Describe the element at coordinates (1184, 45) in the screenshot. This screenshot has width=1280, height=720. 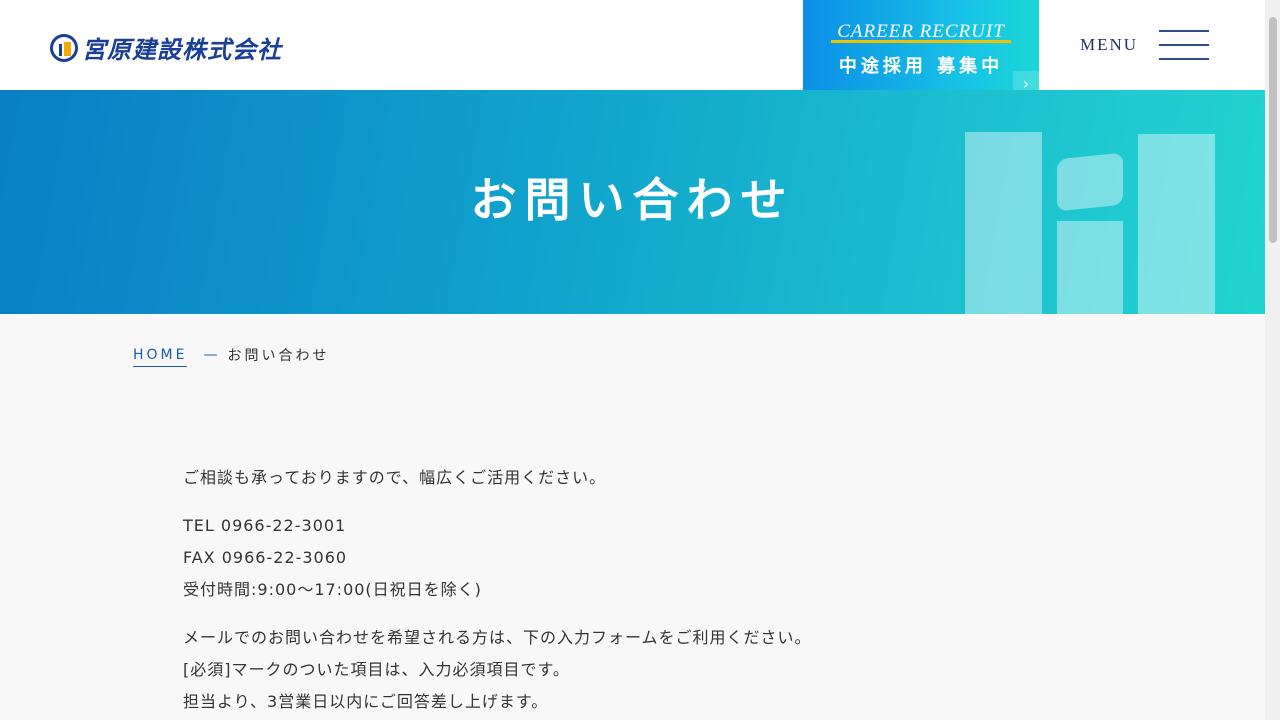
I see `hamburger-icon` at that location.